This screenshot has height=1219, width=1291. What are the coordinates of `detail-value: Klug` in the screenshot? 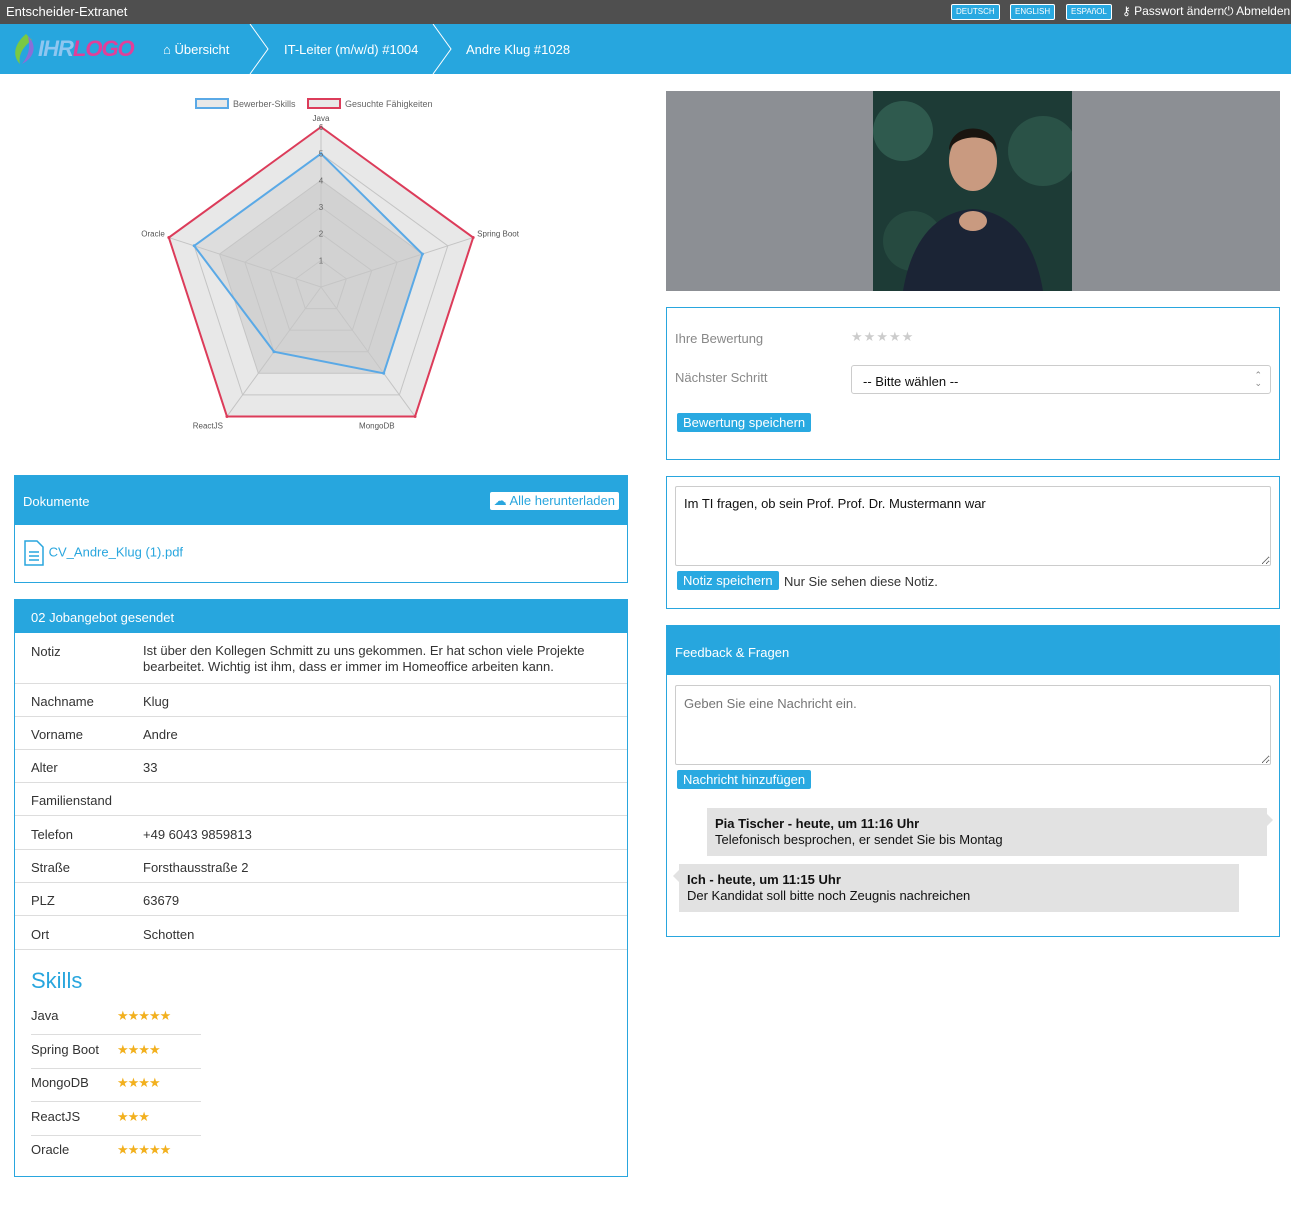 It's located at (156, 701).